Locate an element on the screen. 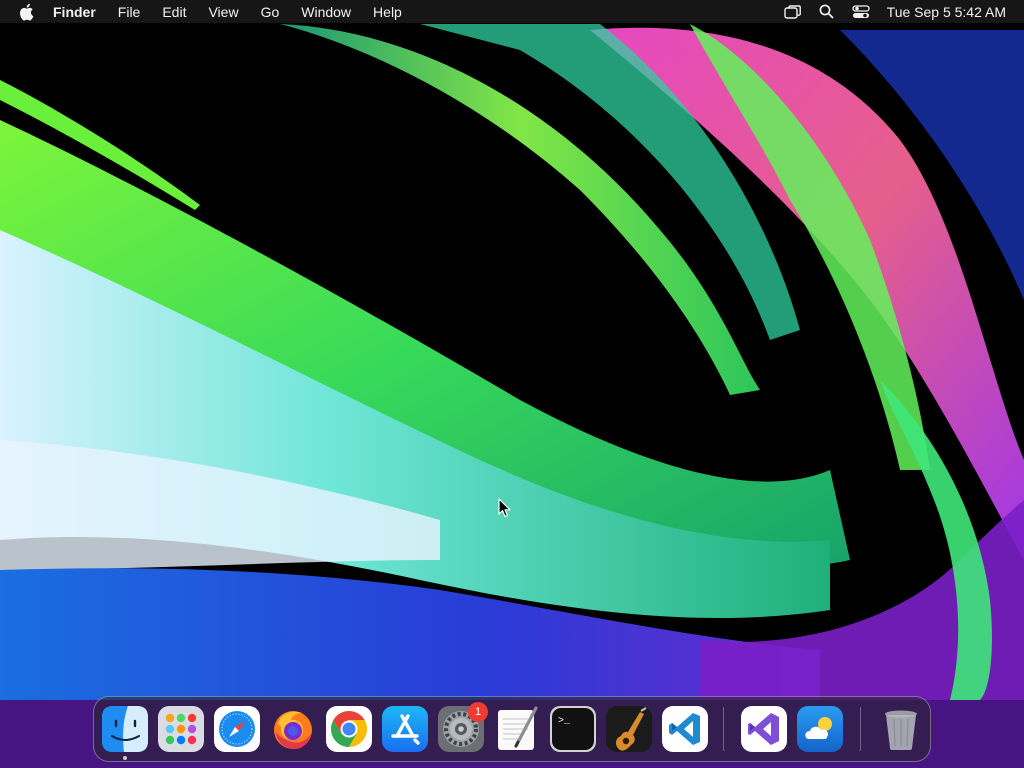  menu-view: View is located at coordinates (223, 12).